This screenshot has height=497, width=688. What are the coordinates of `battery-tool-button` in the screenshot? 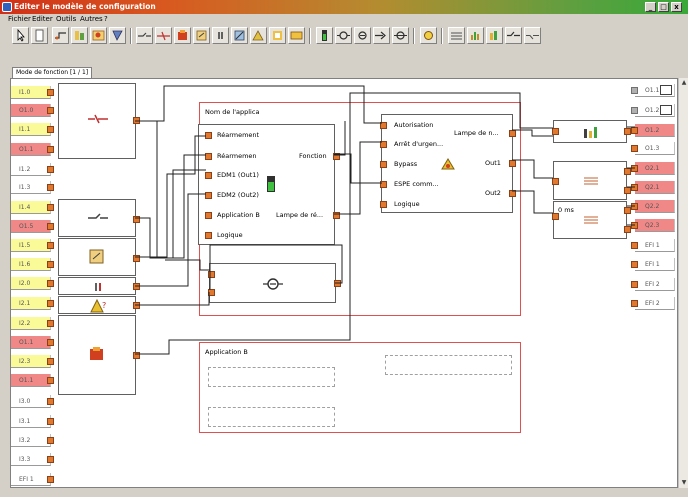 It's located at (324, 35).